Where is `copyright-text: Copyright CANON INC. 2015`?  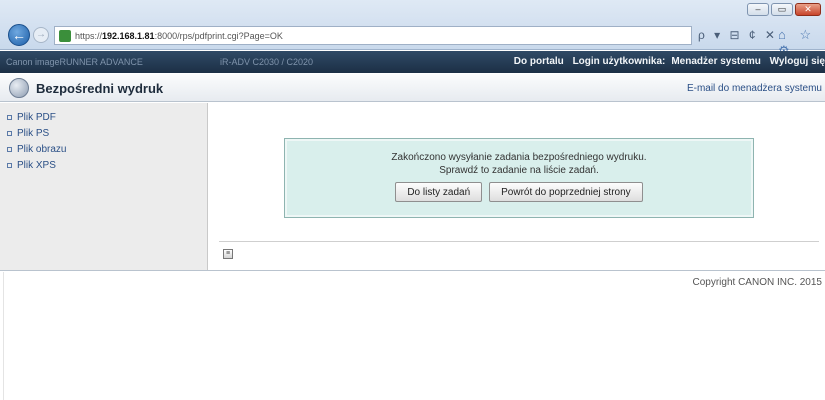 copyright-text: Copyright CANON INC. 2015 is located at coordinates (757, 282).